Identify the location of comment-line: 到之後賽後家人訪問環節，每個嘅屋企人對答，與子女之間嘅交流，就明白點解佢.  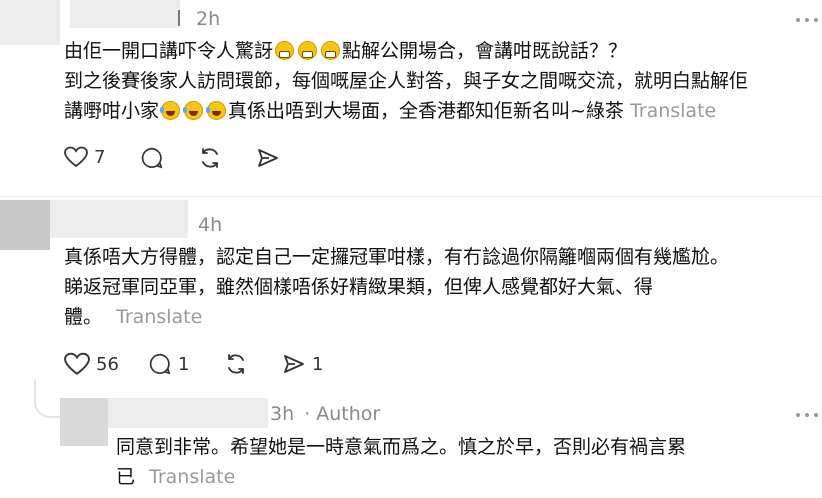
(406, 81).